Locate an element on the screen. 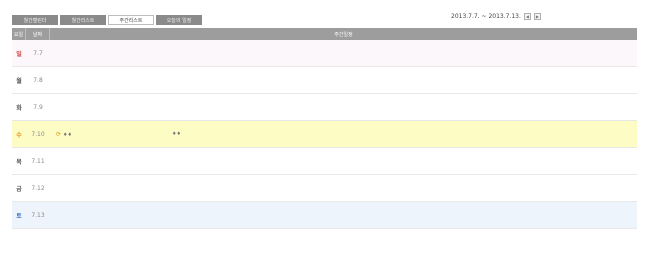 This screenshot has height=253, width=650. table-row: 수 7.10 ⟳ ♦♦ ♦♦ is located at coordinates (324, 134).